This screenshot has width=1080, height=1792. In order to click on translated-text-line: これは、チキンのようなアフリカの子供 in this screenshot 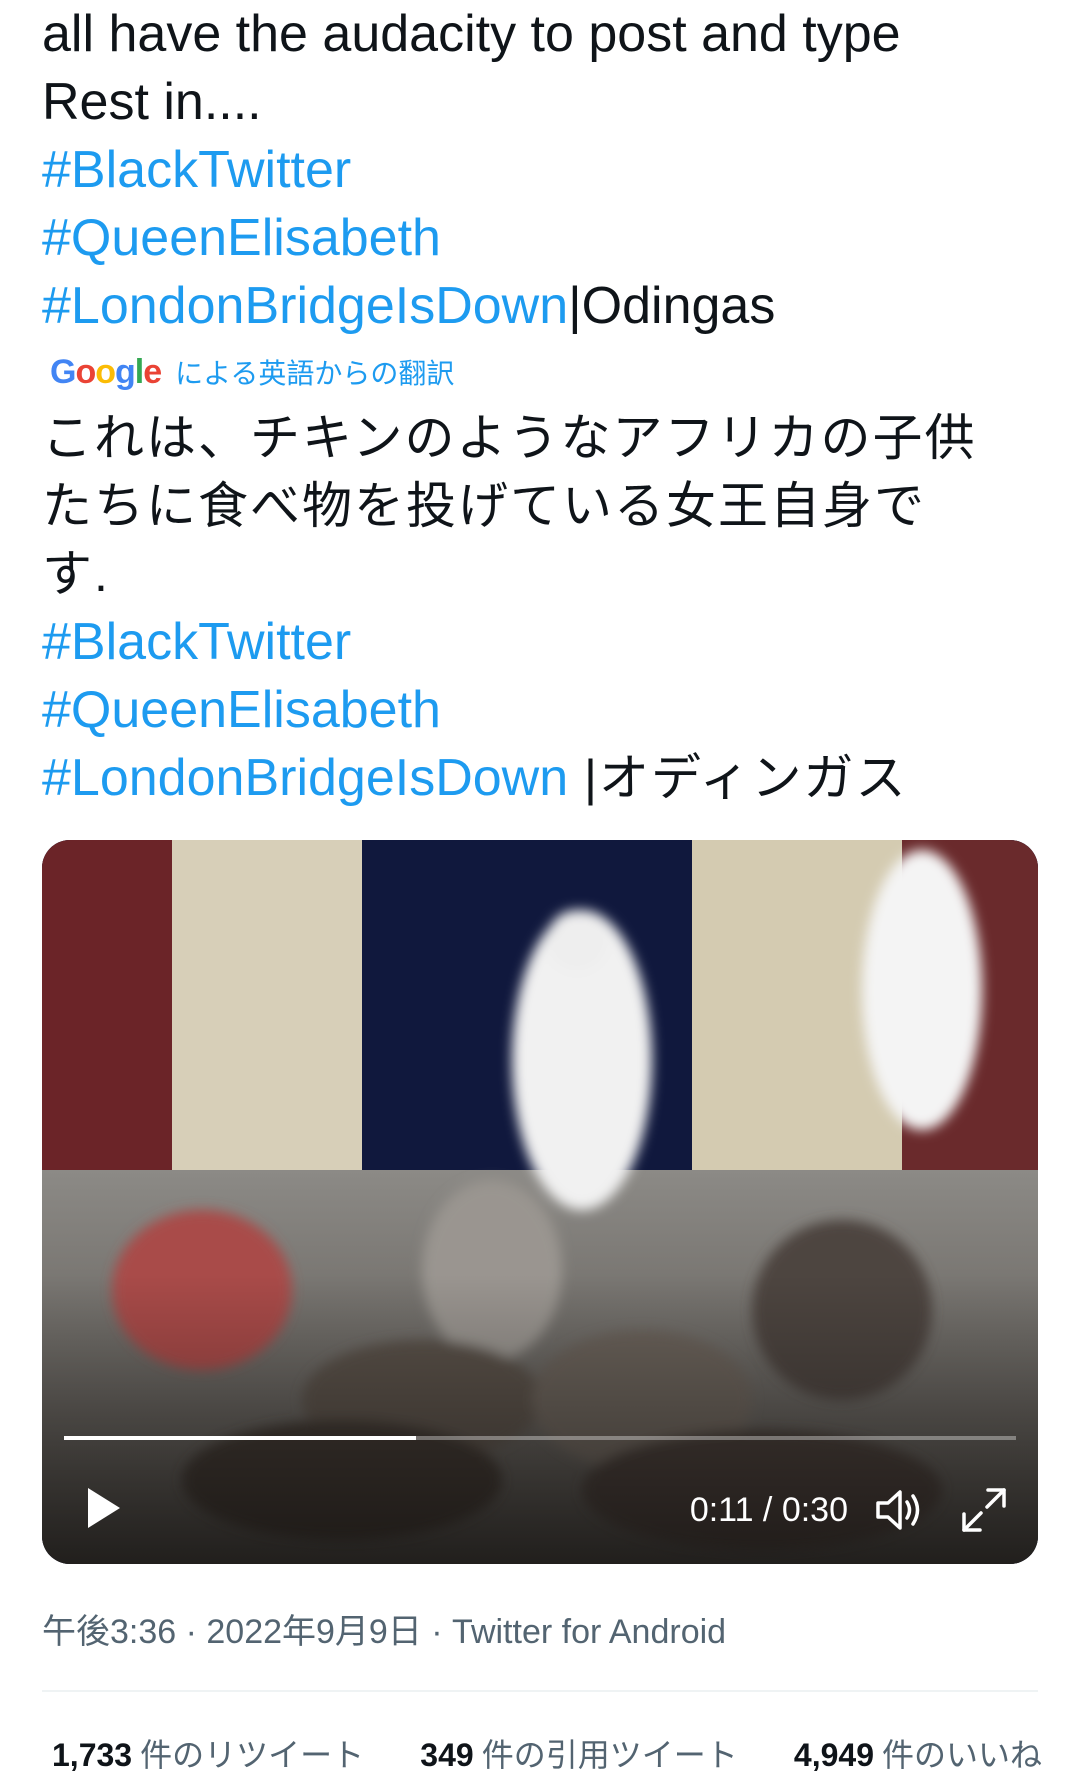, I will do `click(509, 438)`.